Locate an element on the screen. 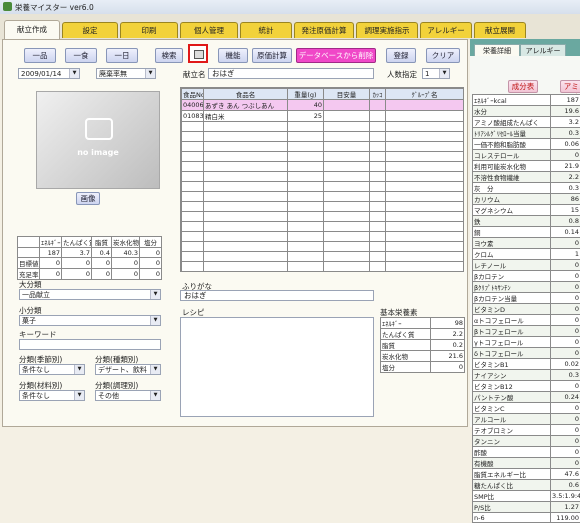 The image size is (580, 523). cooking-select: その他▼ is located at coordinates (128, 395).